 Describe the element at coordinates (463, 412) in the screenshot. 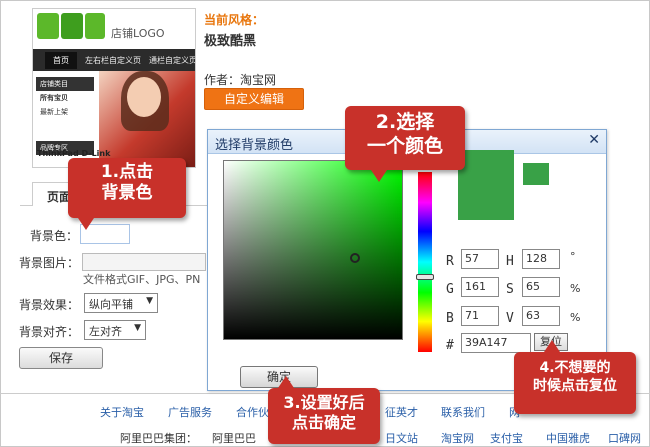

I see `footer-link: 联系我们` at that location.